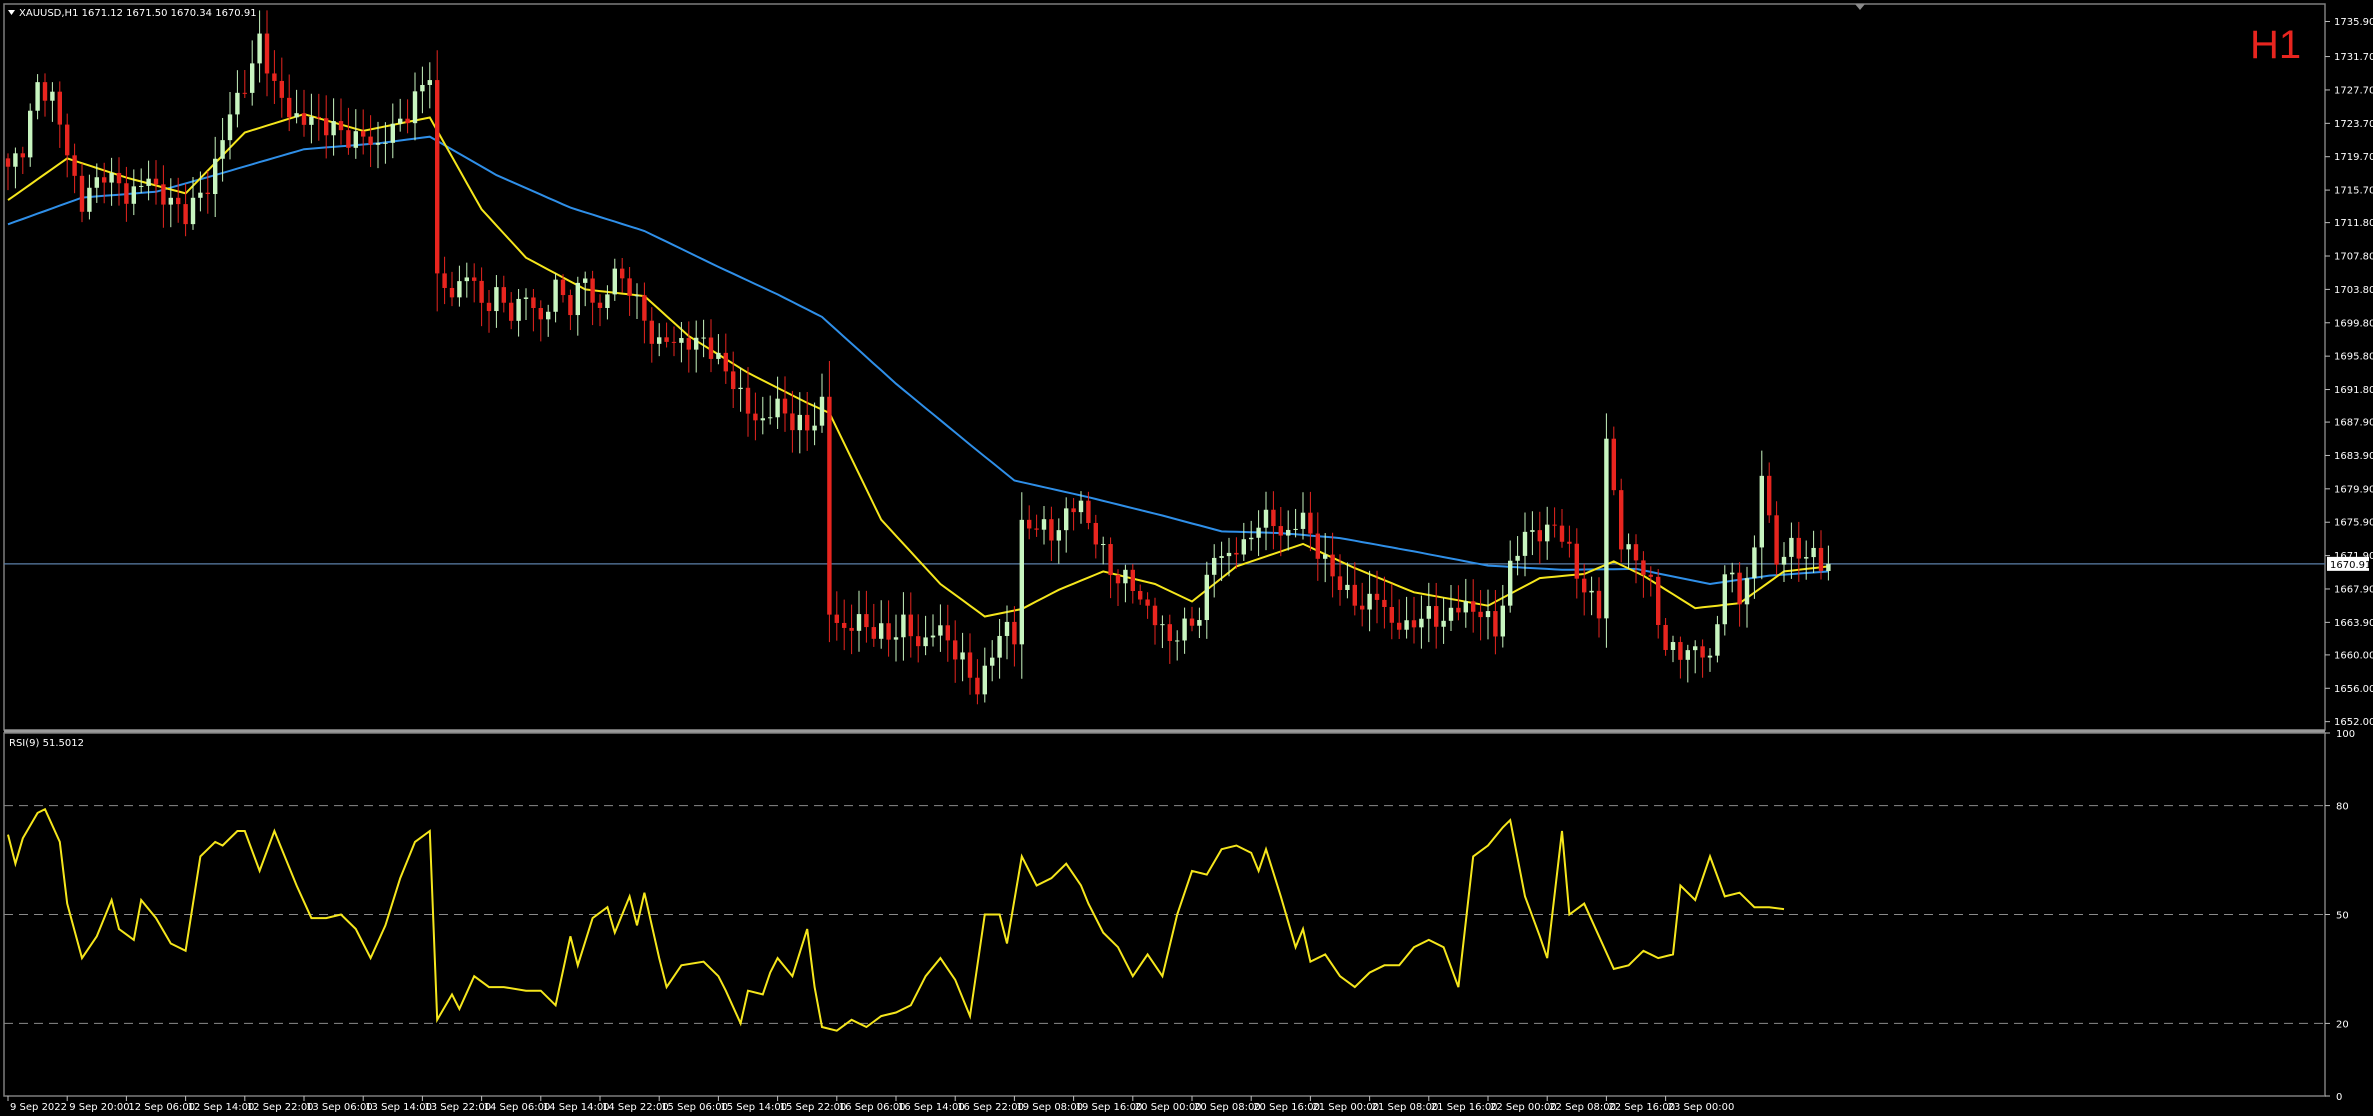 The image size is (2373, 1116). I want to click on time-tick-label: 12 Sep 14:00, so click(221, 1107).